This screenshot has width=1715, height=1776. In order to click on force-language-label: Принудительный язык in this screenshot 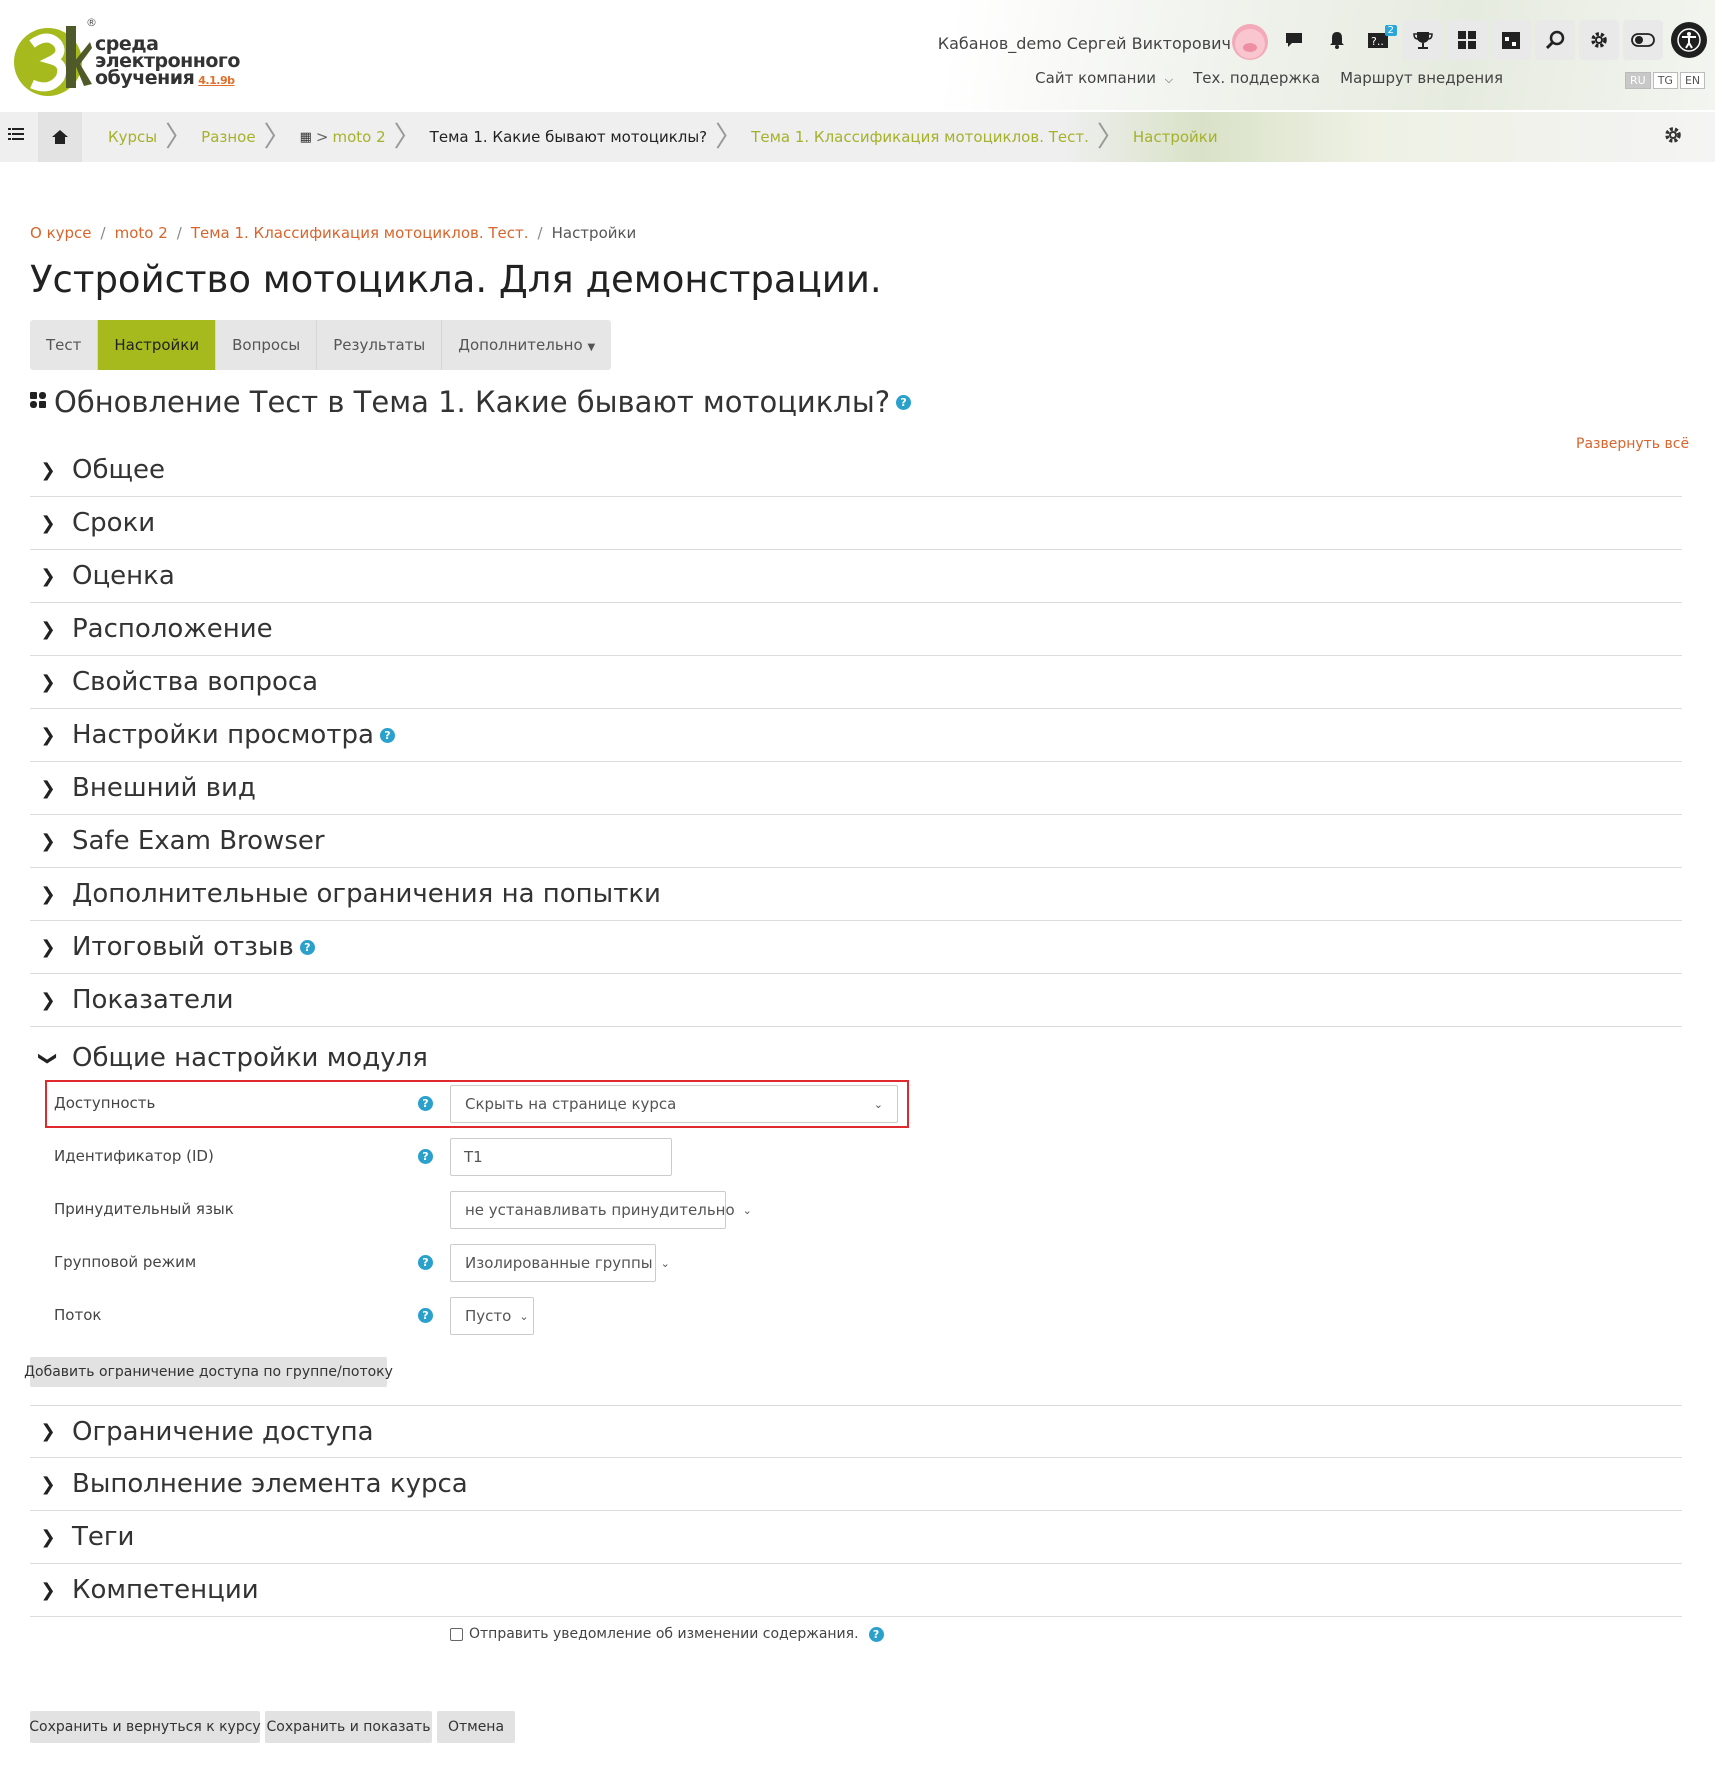, I will do `click(144, 1209)`.